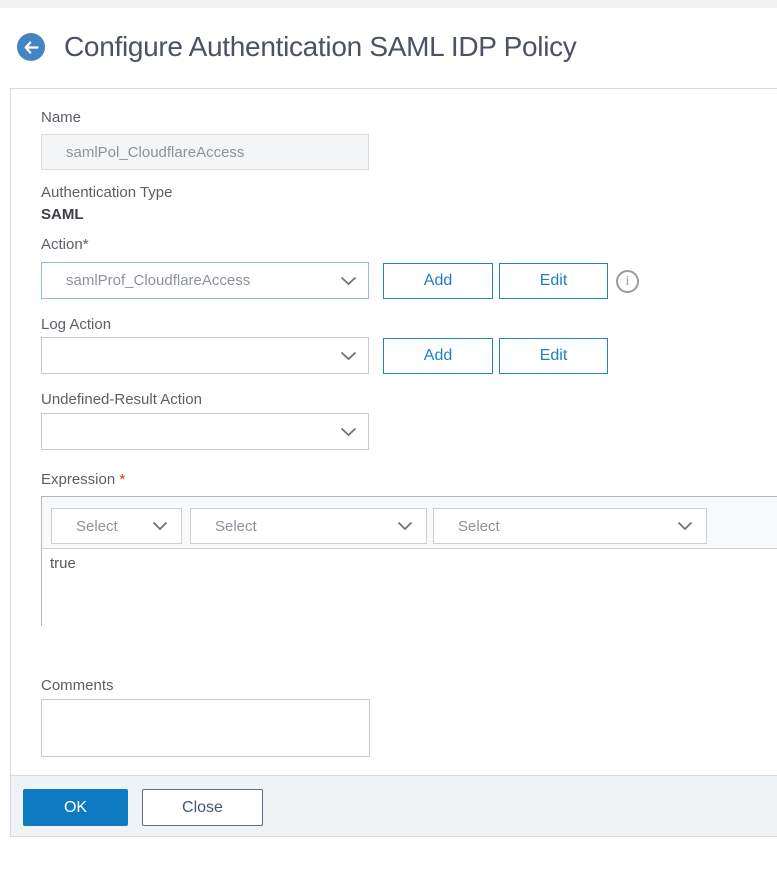 This screenshot has height=877, width=777. What do you see at coordinates (553, 356) in the screenshot?
I see `log-action-edit-button: Edit` at bounding box center [553, 356].